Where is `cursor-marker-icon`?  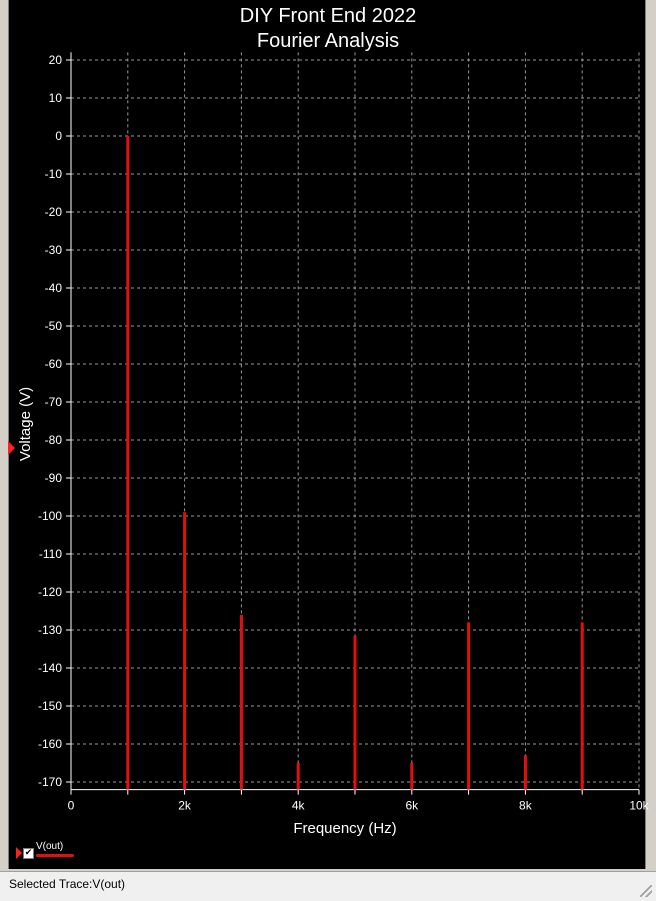
cursor-marker-icon is located at coordinates (11, 448).